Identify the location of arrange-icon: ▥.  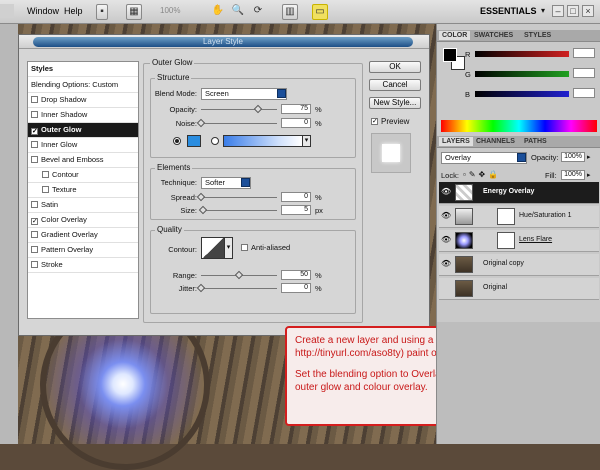
(290, 12).